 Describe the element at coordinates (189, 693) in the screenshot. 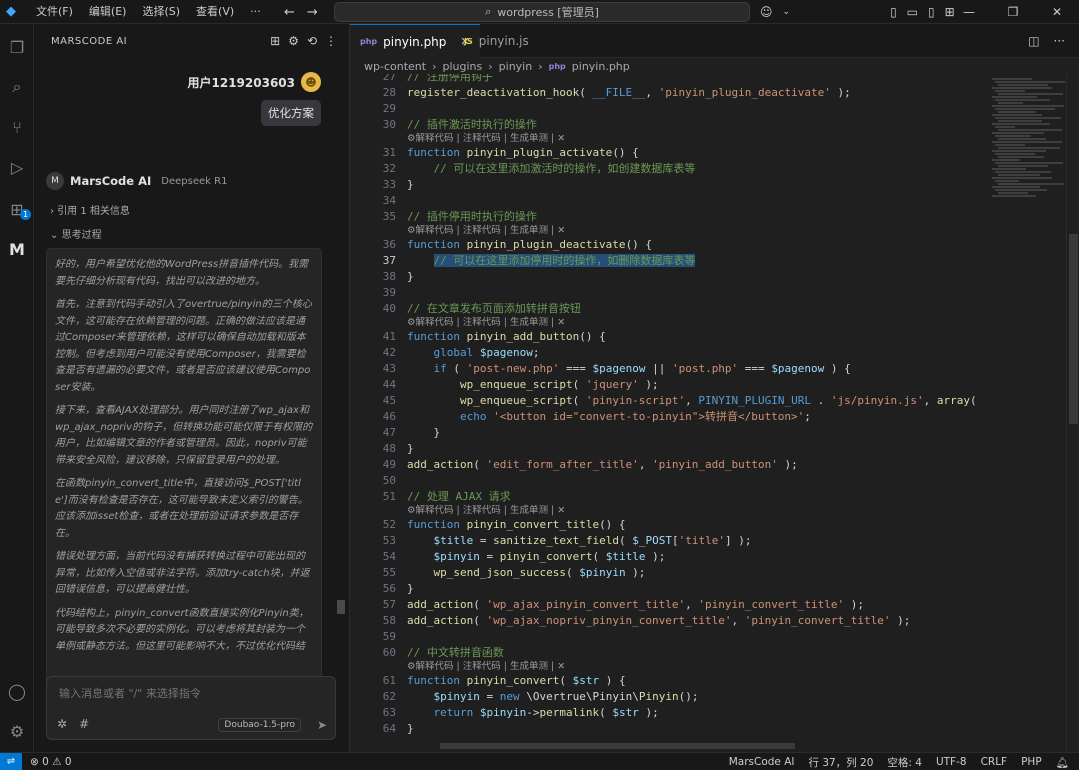

I see `chat-input` at that location.